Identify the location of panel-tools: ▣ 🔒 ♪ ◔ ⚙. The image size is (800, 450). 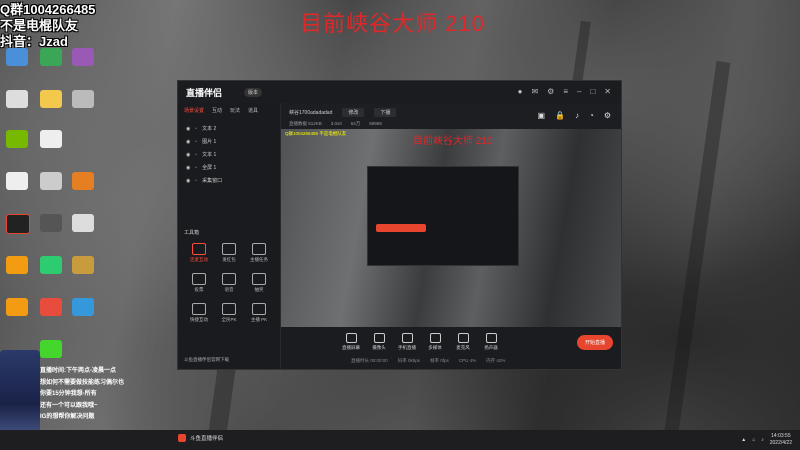
(574, 115).